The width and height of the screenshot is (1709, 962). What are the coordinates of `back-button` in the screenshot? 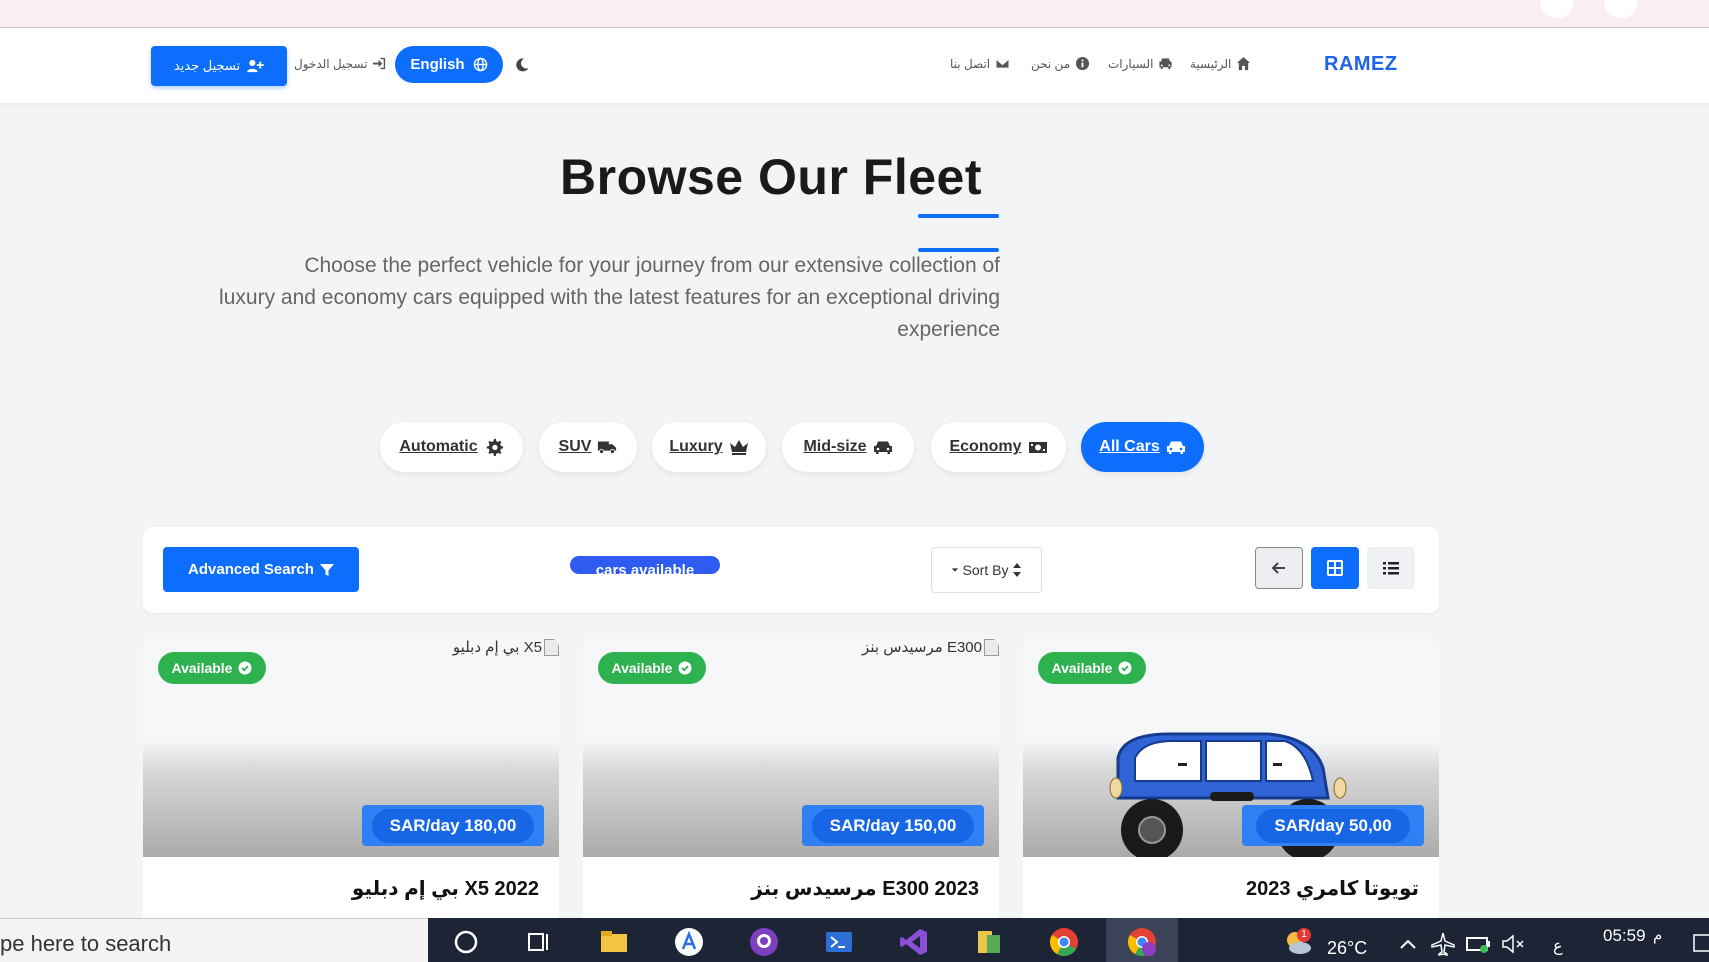 It's located at (1279, 568).